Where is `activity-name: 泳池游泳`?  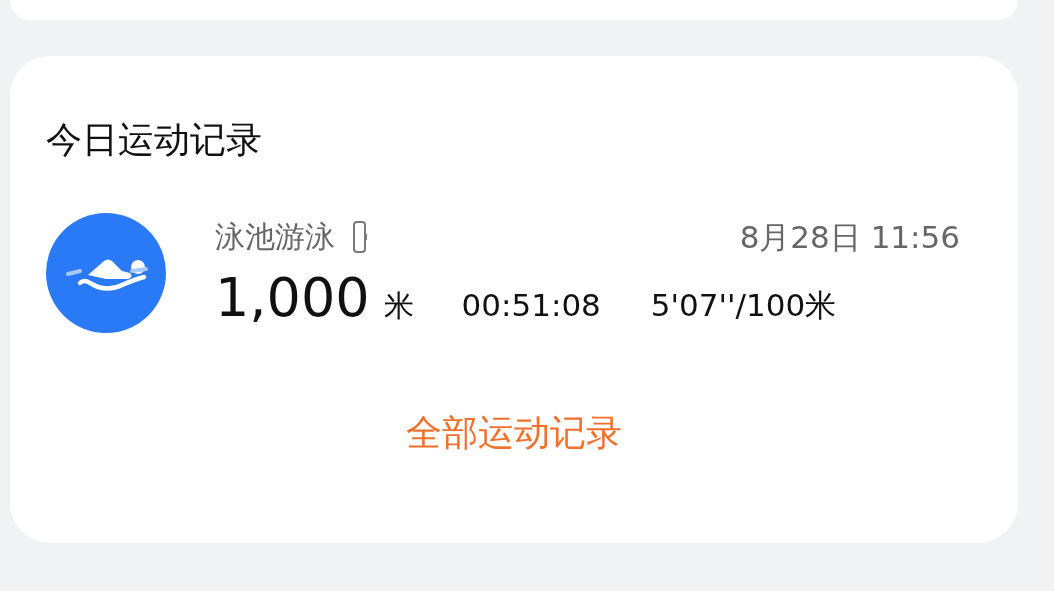 activity-name: 泳池游泳 is located at coordinates (275, 237).